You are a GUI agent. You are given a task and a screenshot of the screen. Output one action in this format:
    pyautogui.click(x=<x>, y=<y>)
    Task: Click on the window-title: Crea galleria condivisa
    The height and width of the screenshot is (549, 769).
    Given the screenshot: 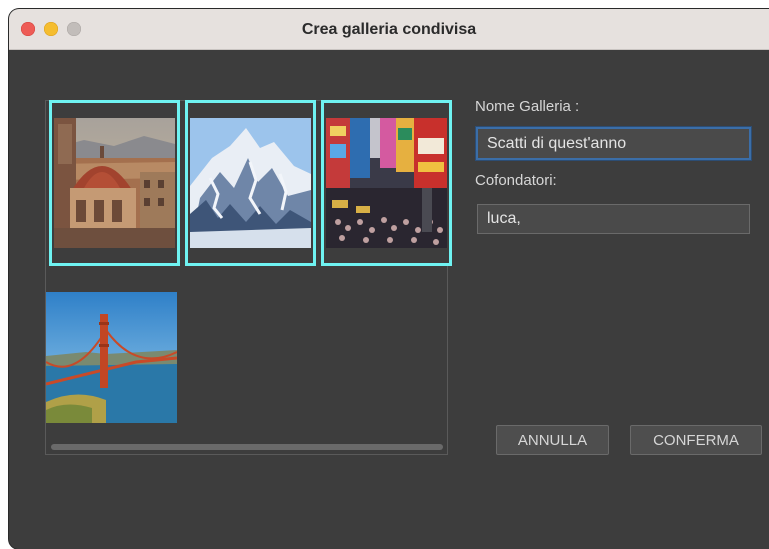 What is the action you would take?
    pyautogui.click(x=389, y=29)
    